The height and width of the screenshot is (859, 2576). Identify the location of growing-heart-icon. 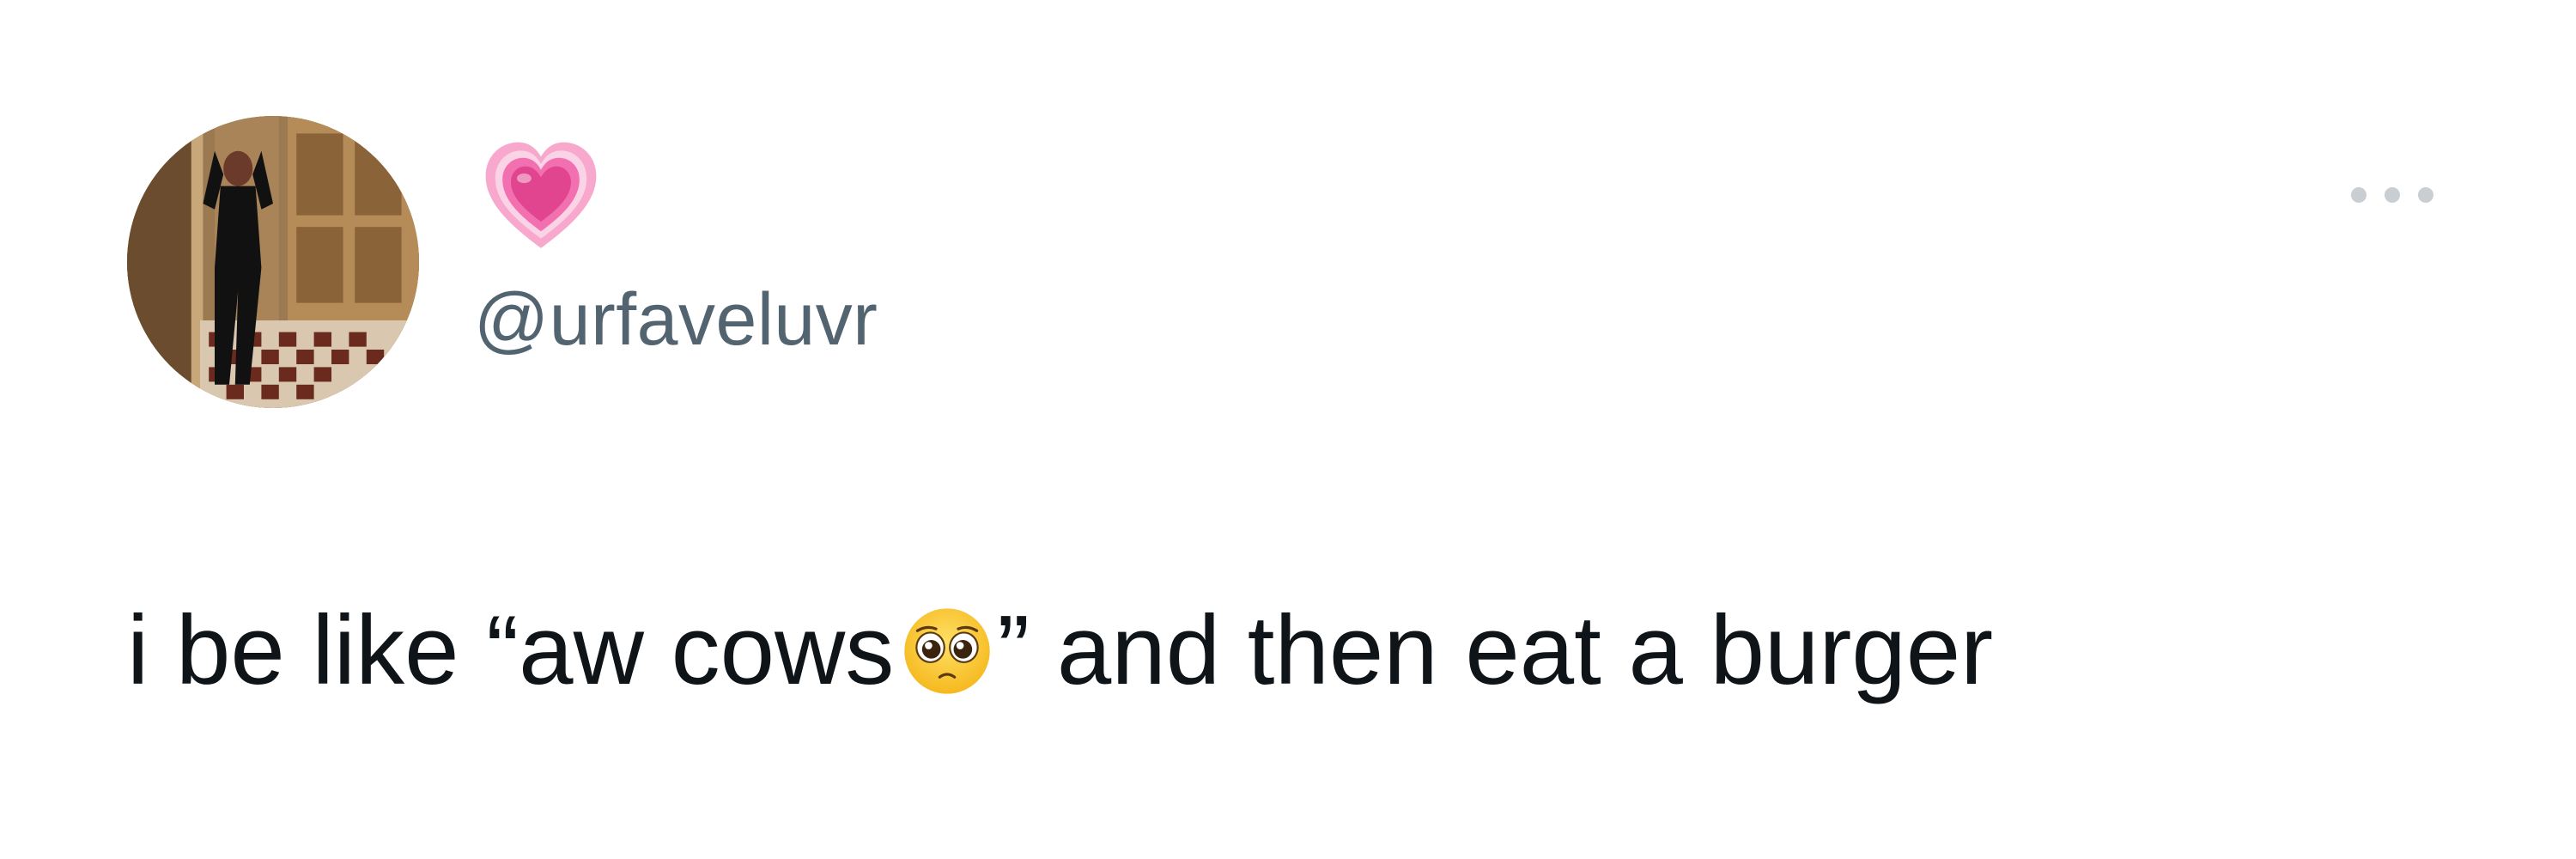
(541, 195).